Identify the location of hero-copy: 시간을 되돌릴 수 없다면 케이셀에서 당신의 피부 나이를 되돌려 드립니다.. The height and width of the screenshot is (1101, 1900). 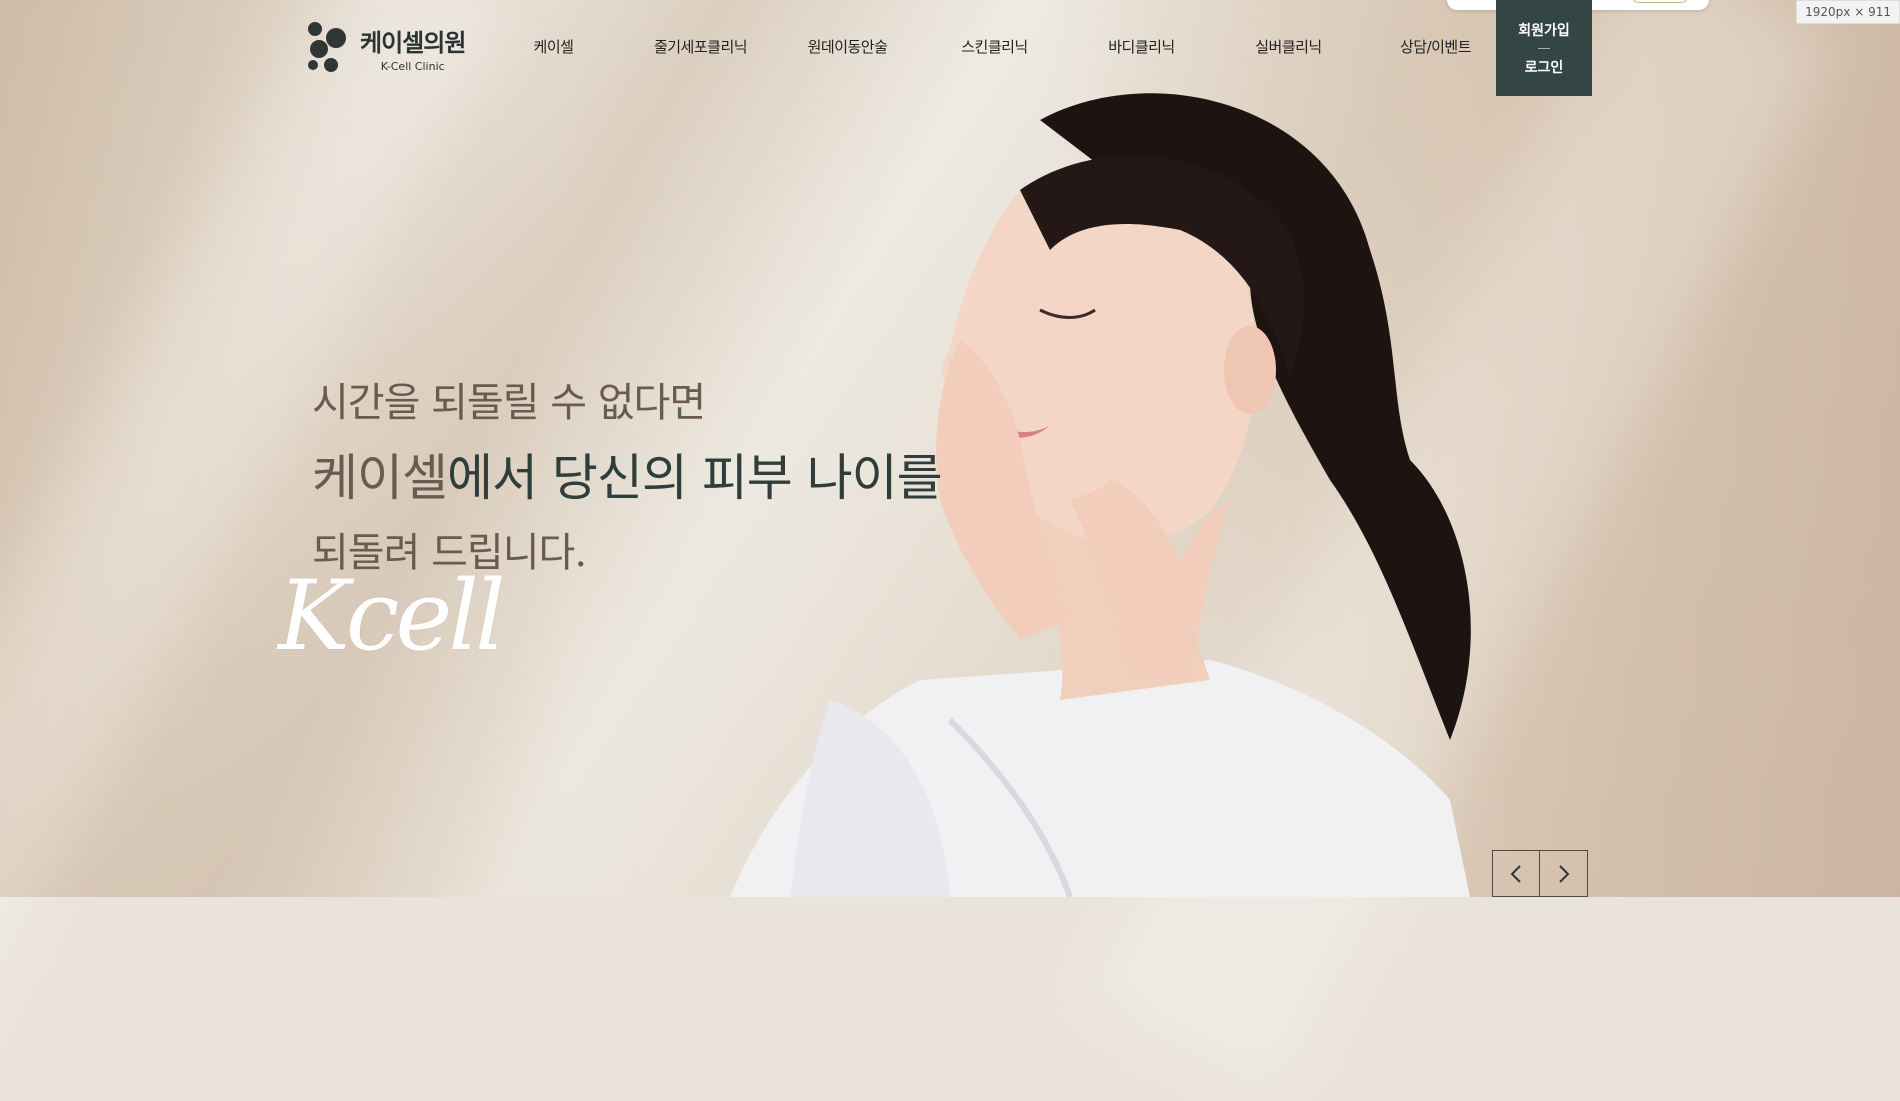
(627, 474).